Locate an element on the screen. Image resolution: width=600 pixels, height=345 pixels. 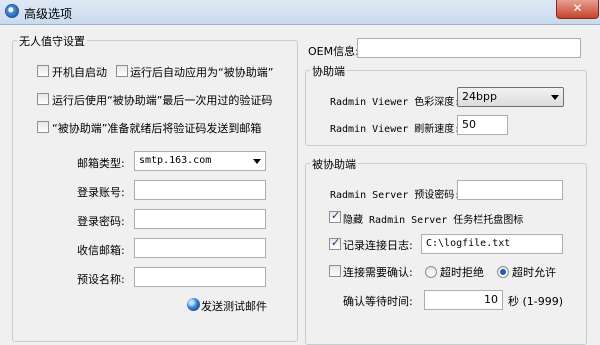
title-bar: 高级选项 ✕ is located at coordinates (300, 12).